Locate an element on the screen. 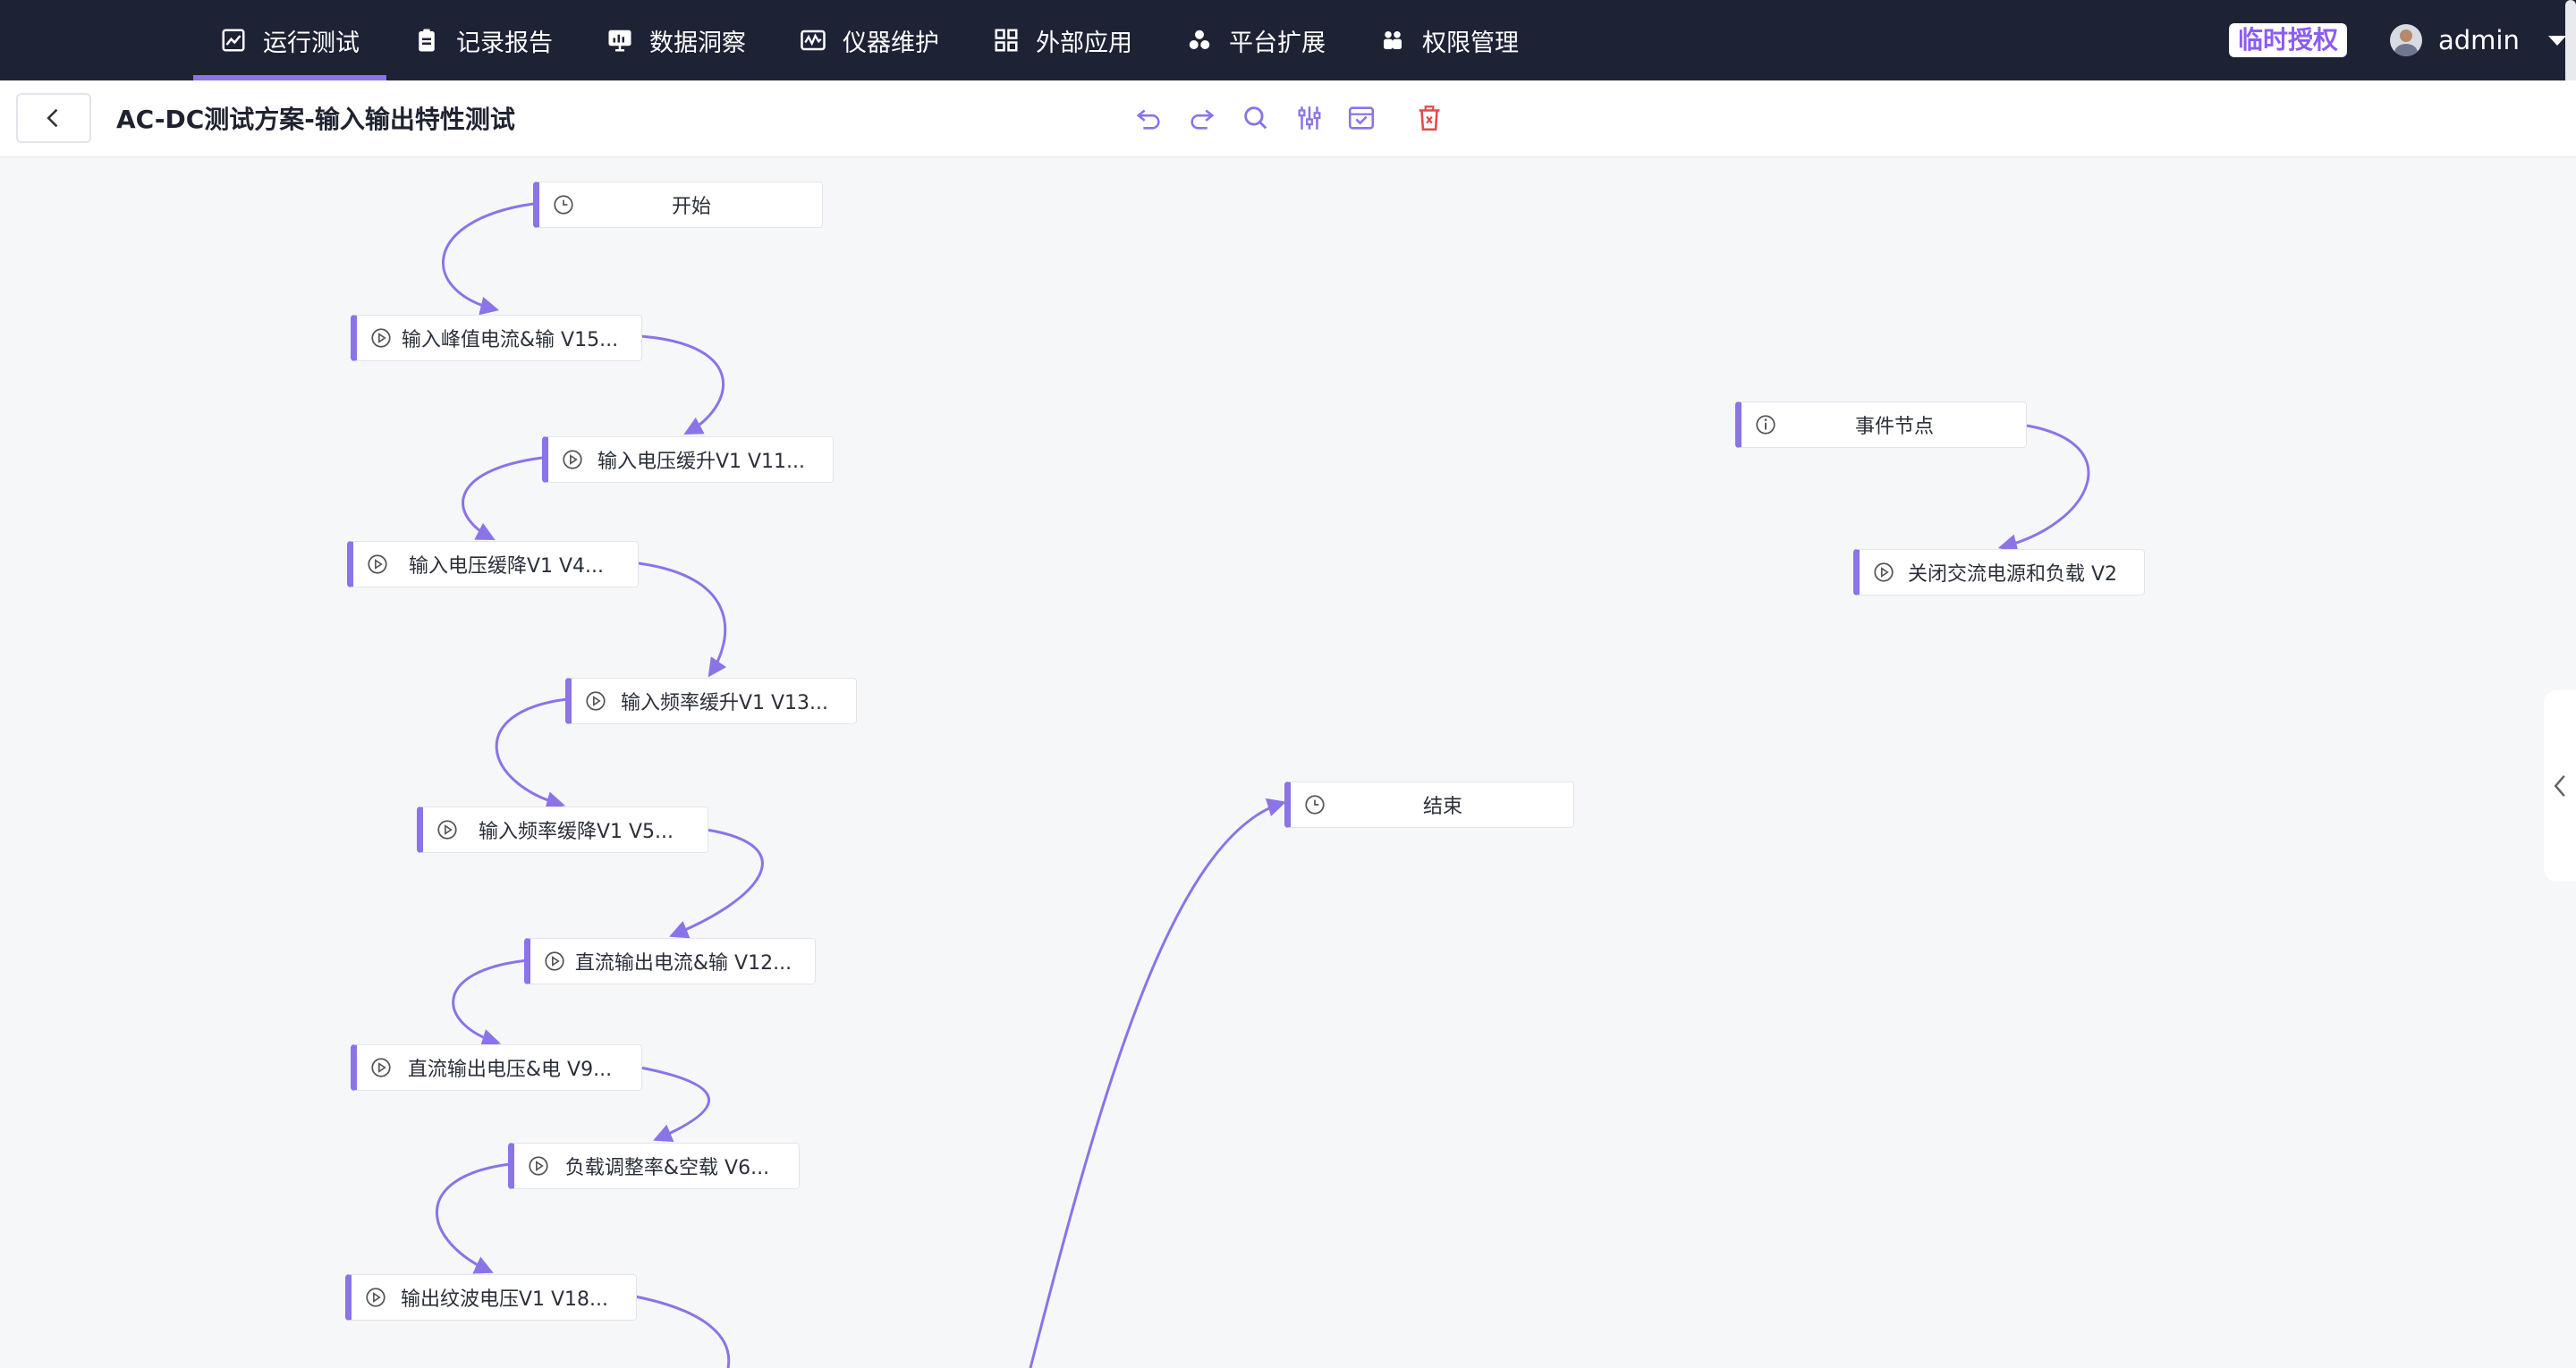  nav-label: 平台扩展 is located at coordinates (1277, 43).